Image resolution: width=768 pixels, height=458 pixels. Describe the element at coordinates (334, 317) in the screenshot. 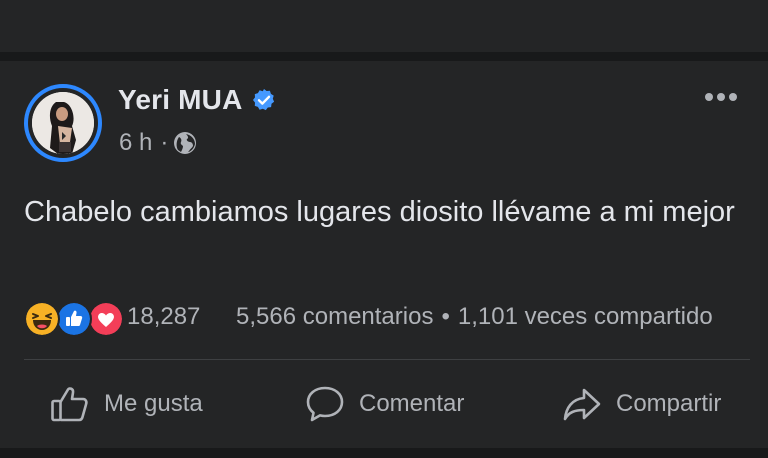

I see `comments-count: 5,566 comentarios` at that location.